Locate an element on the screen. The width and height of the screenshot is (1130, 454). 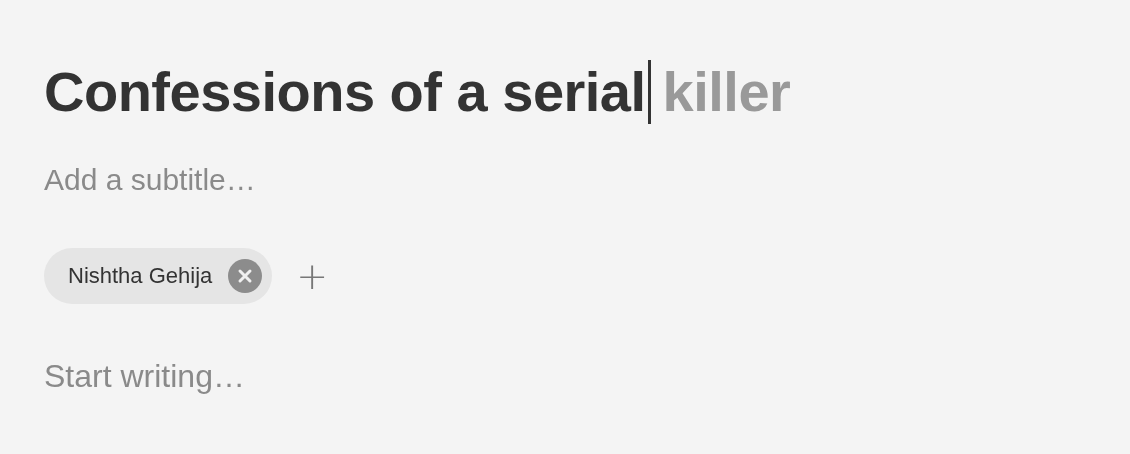
author-name: Nishtha Gehija is located at coordinates (140, 276).